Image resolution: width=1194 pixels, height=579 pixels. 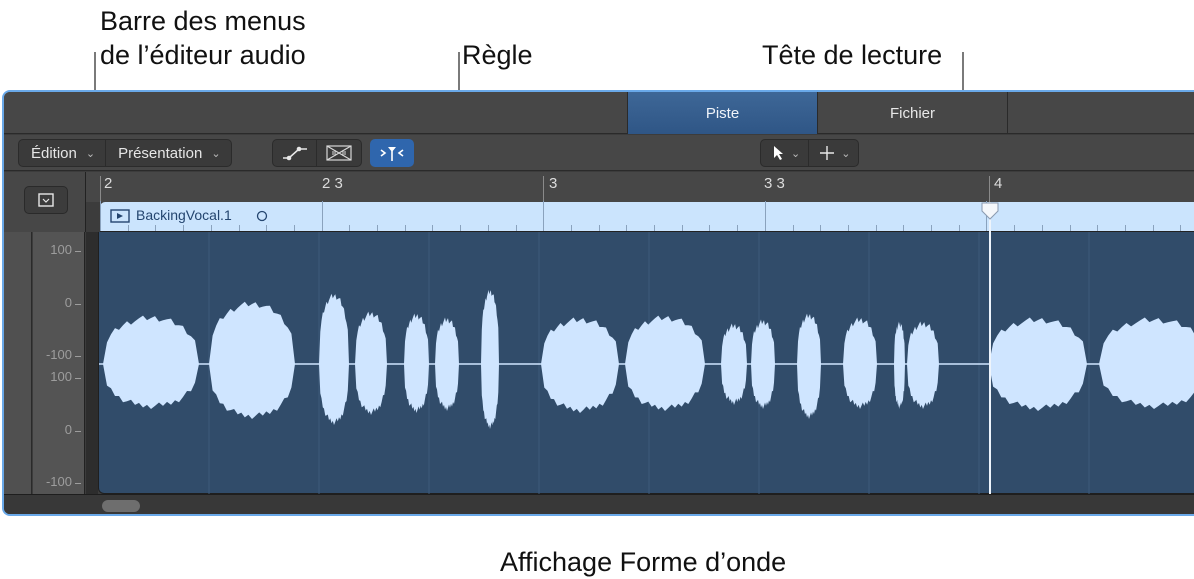 I want to click on mode-buttons, so click(x=317, y=153).